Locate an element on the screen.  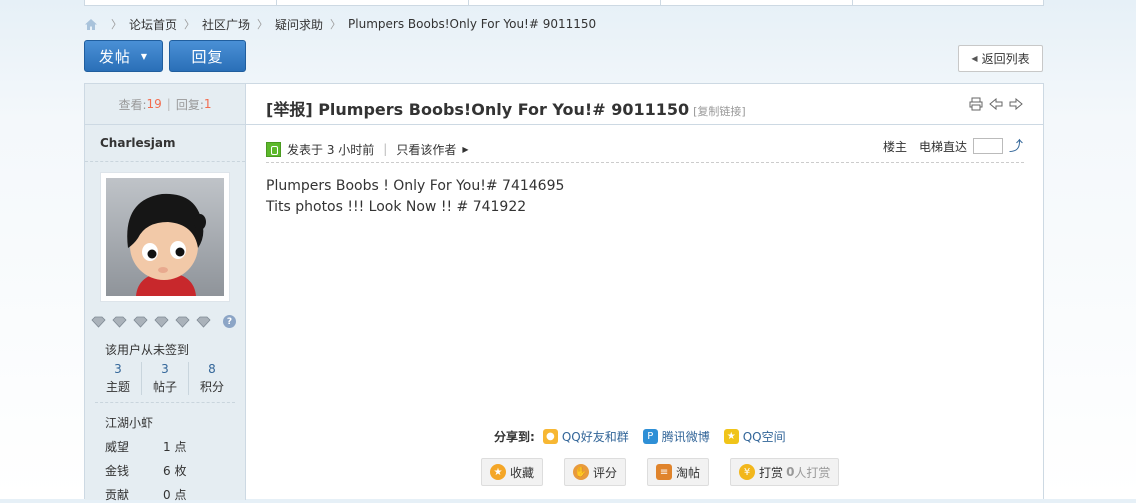
replies-count: 1 is located at coordinates (207, 104).